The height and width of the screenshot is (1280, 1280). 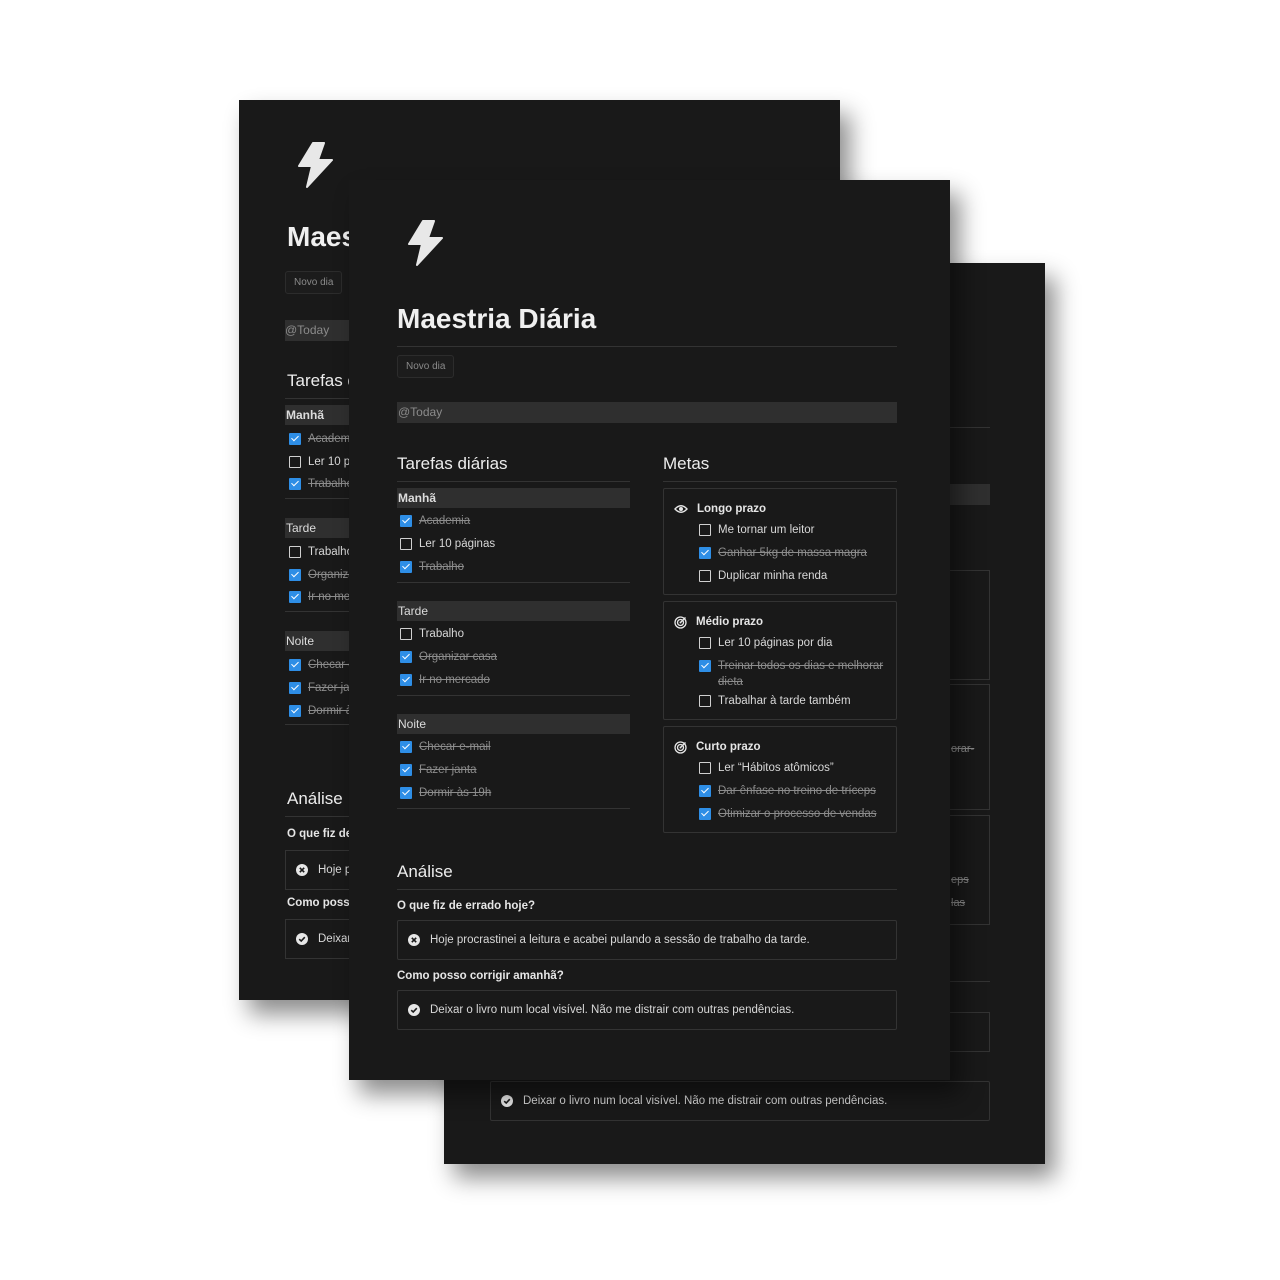 What do you see at coordinates (797, 814) in the screenshot?
I see `goal-label: Otimizar o processo de vendas` at bounding box center [797, 814].